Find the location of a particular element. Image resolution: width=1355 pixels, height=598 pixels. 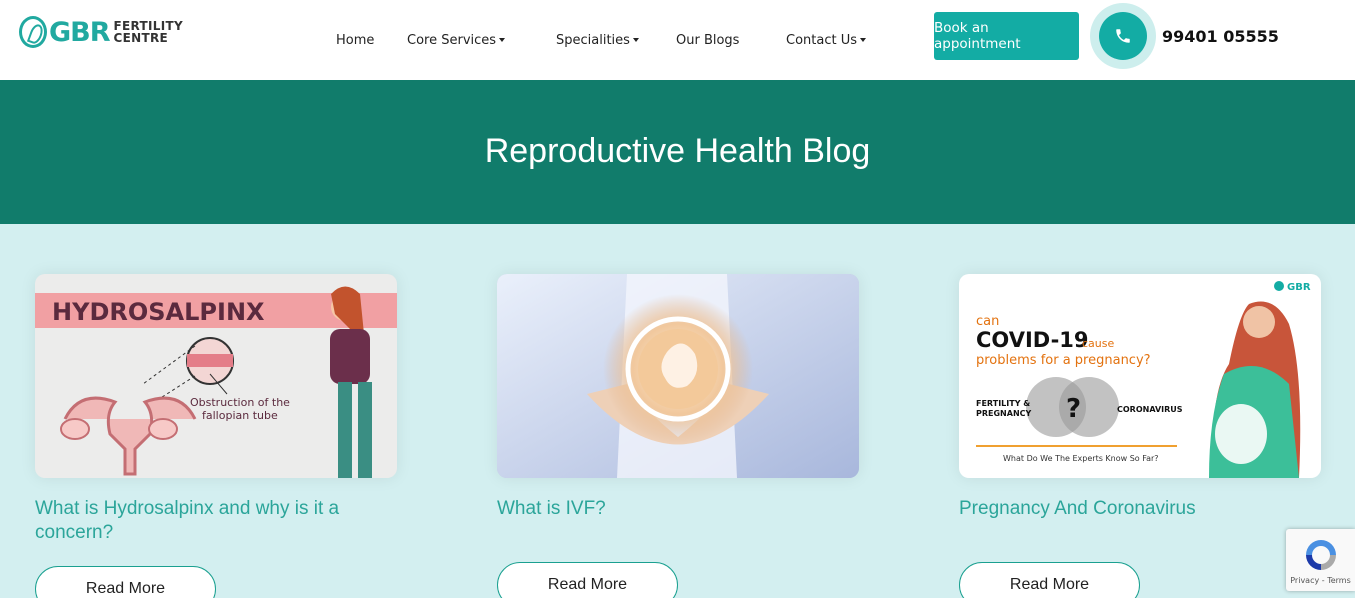

phone-button is located at coordinates (1123, 36).